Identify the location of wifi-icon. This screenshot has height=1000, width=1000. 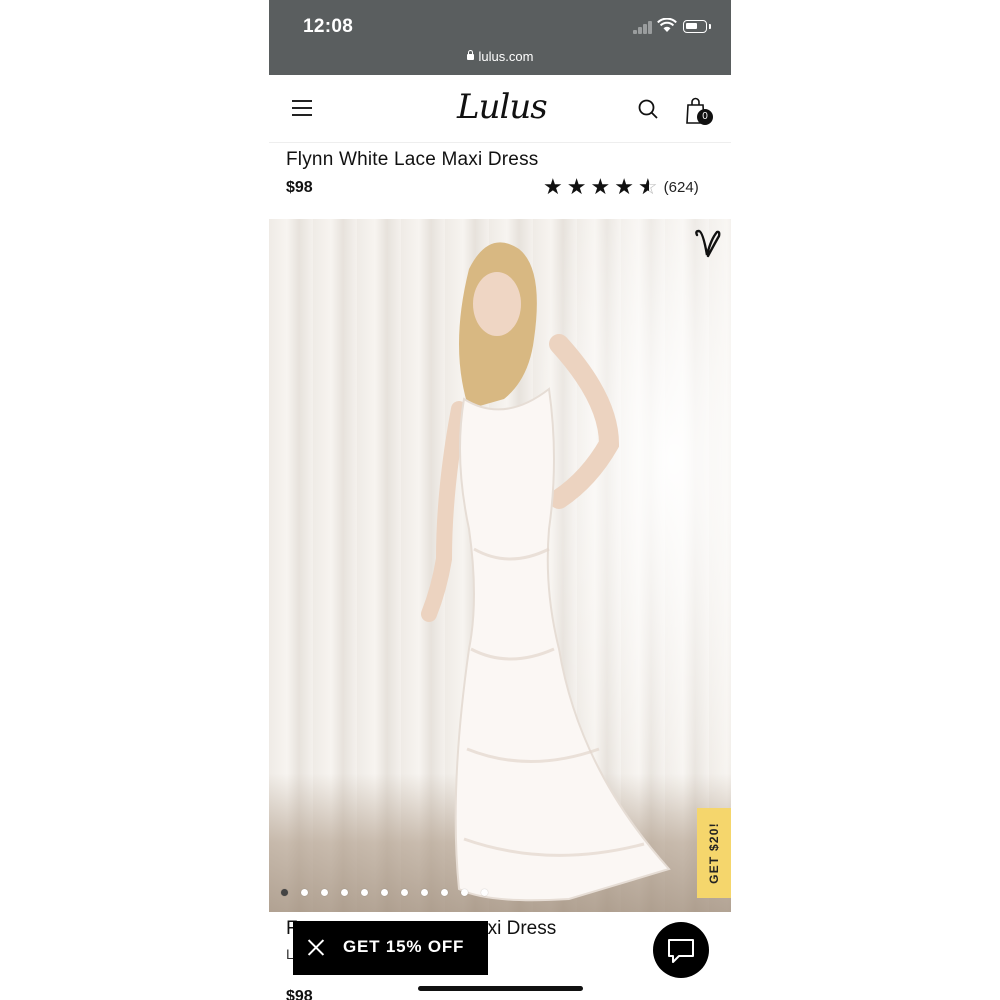
(667, 25).